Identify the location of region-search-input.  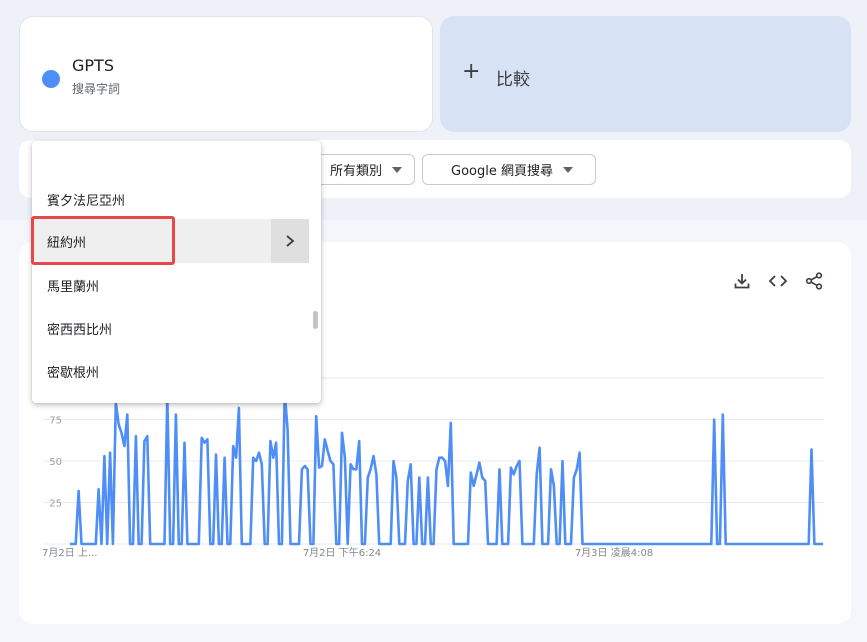
(176, 166).